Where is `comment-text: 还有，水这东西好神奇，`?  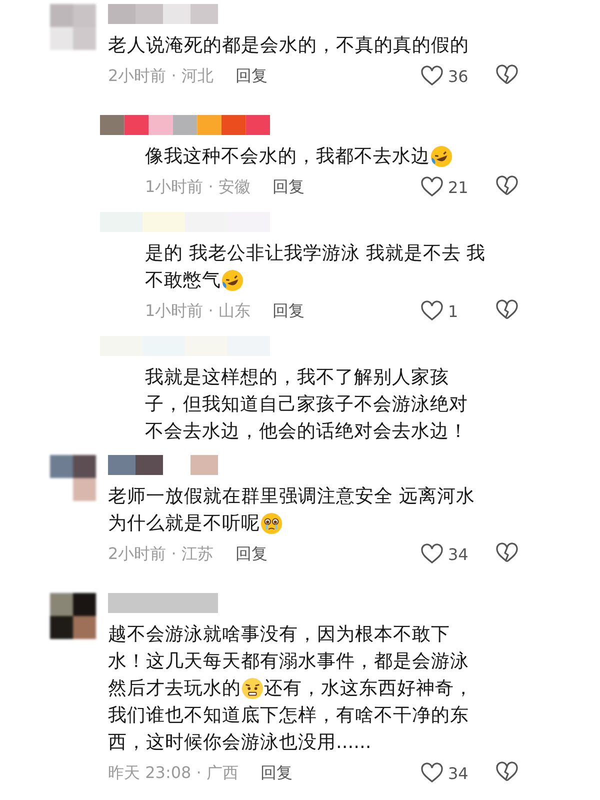
comment-text: 还有，水这东西好神奇， is located at coordinates (368, 689).